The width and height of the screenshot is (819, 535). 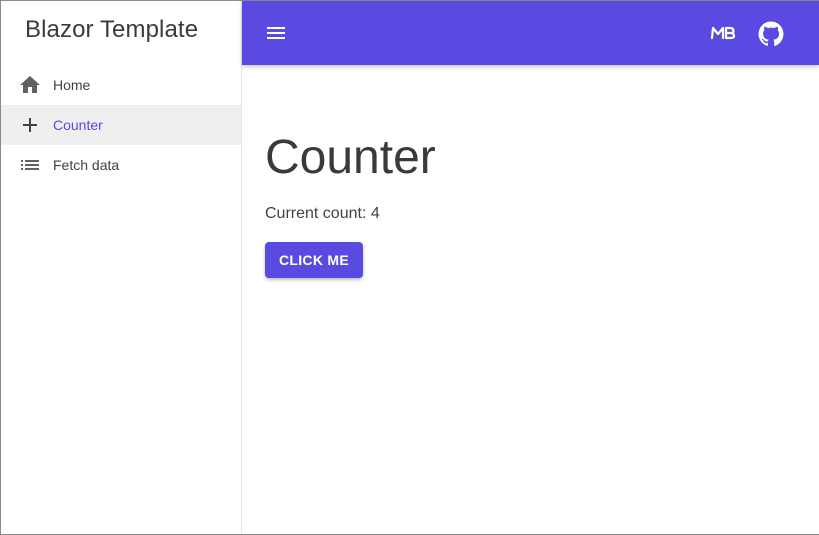 I want to click on current-count-text: Current count: 4, so click(x=322, y=213).